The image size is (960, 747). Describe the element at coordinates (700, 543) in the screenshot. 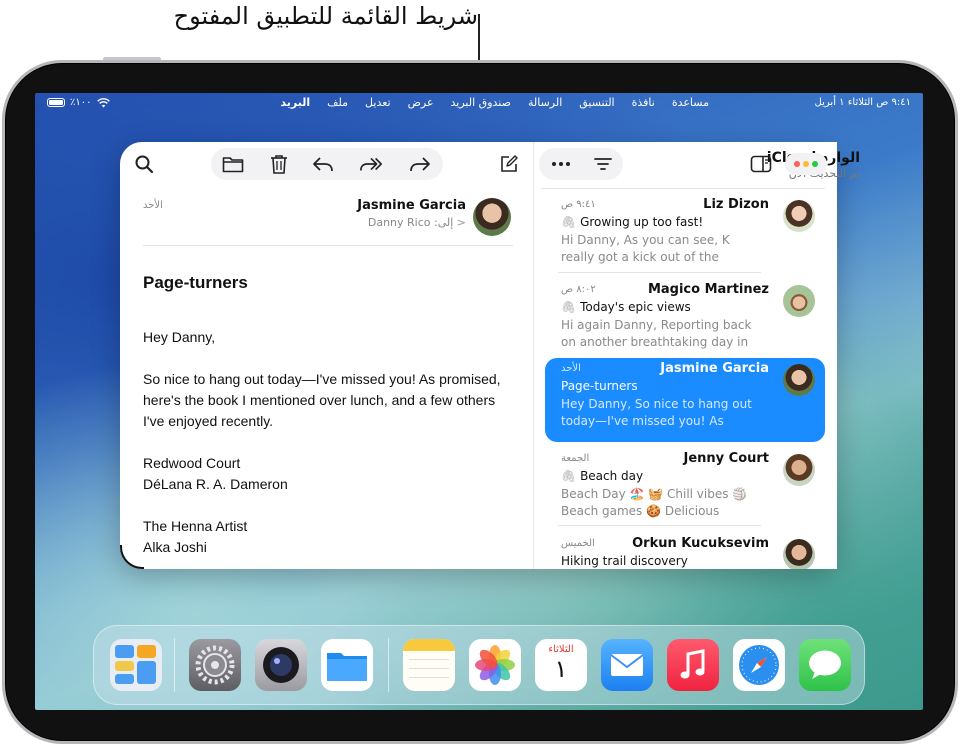

I see `mail-sender: Orkun Kucuksevim` at that location.